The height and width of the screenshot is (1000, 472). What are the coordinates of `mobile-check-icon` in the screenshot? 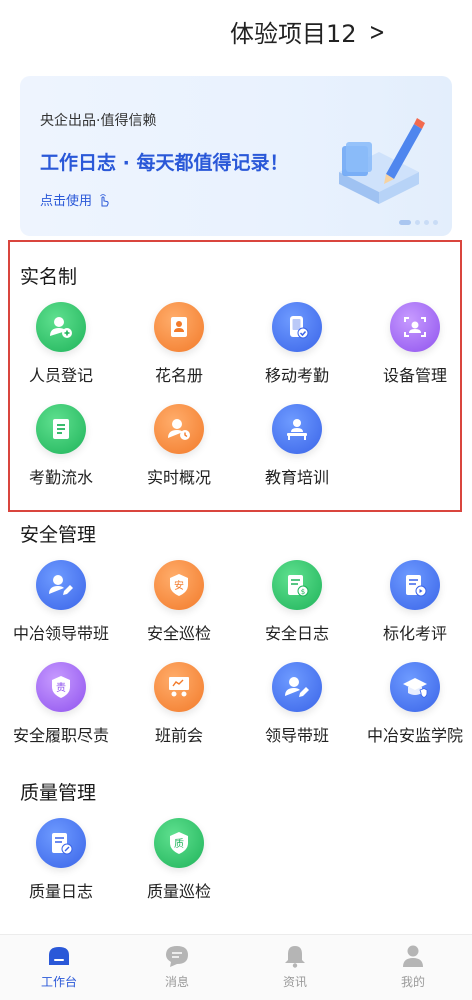 It's located at (297, 327).